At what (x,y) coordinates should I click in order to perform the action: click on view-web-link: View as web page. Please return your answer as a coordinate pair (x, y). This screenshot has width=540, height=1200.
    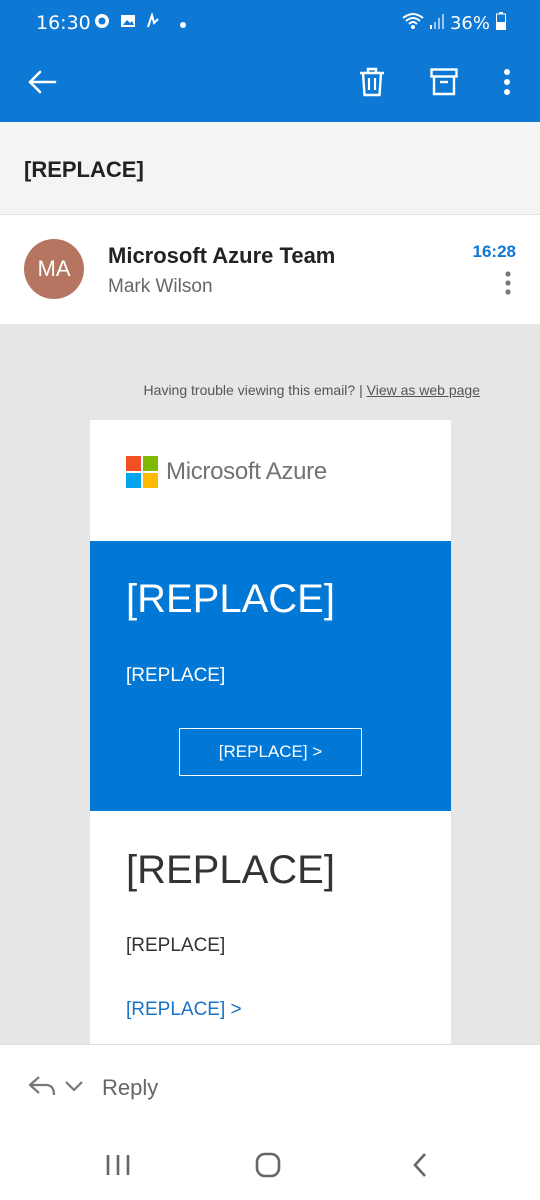
    Looking at the image, I should click on (423, 390).